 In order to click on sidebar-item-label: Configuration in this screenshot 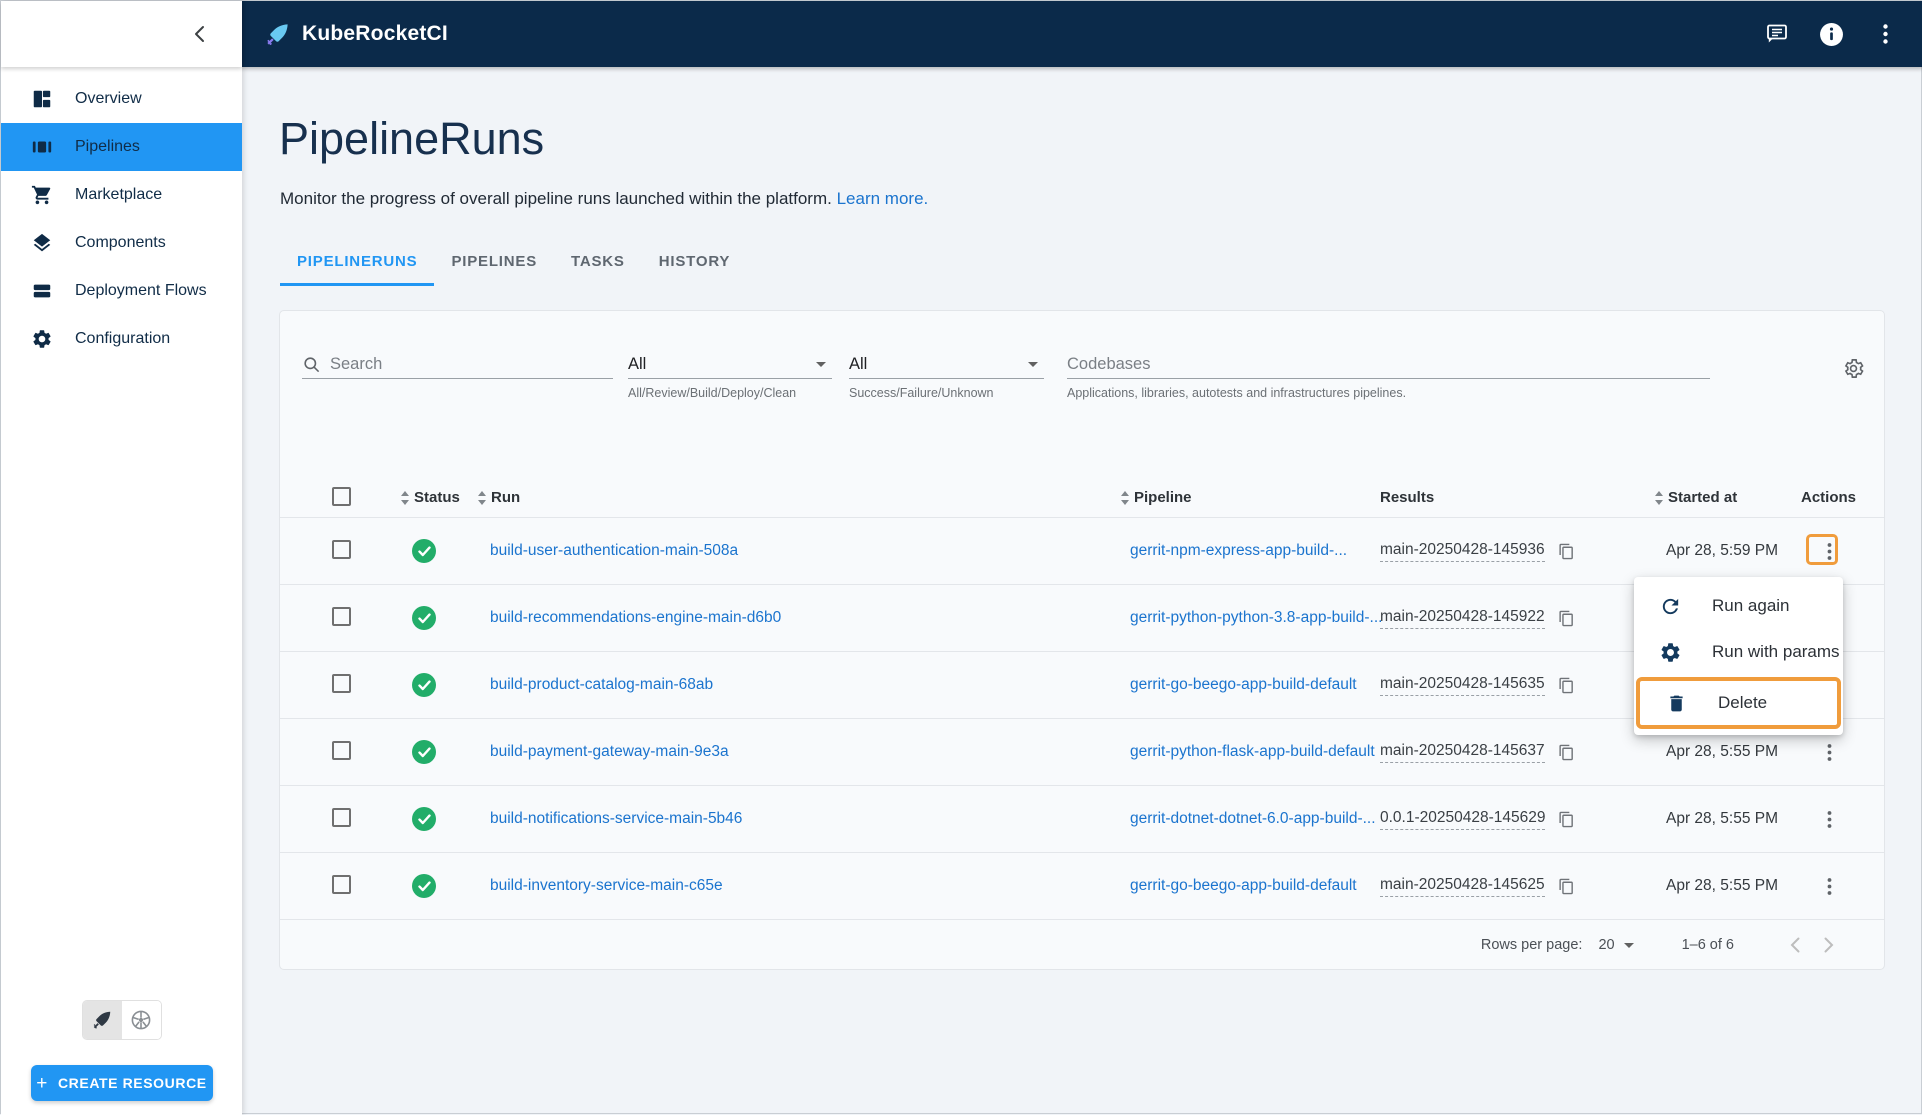, I will do `click(123, 338)`.